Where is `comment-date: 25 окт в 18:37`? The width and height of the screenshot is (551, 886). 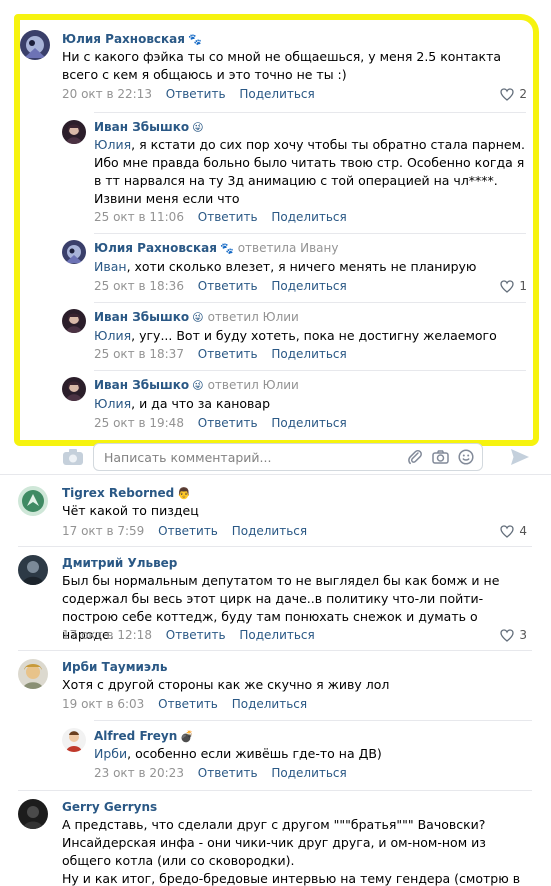
comment-date: 25 окт в 18:37 is located at coordinates (139, 354).